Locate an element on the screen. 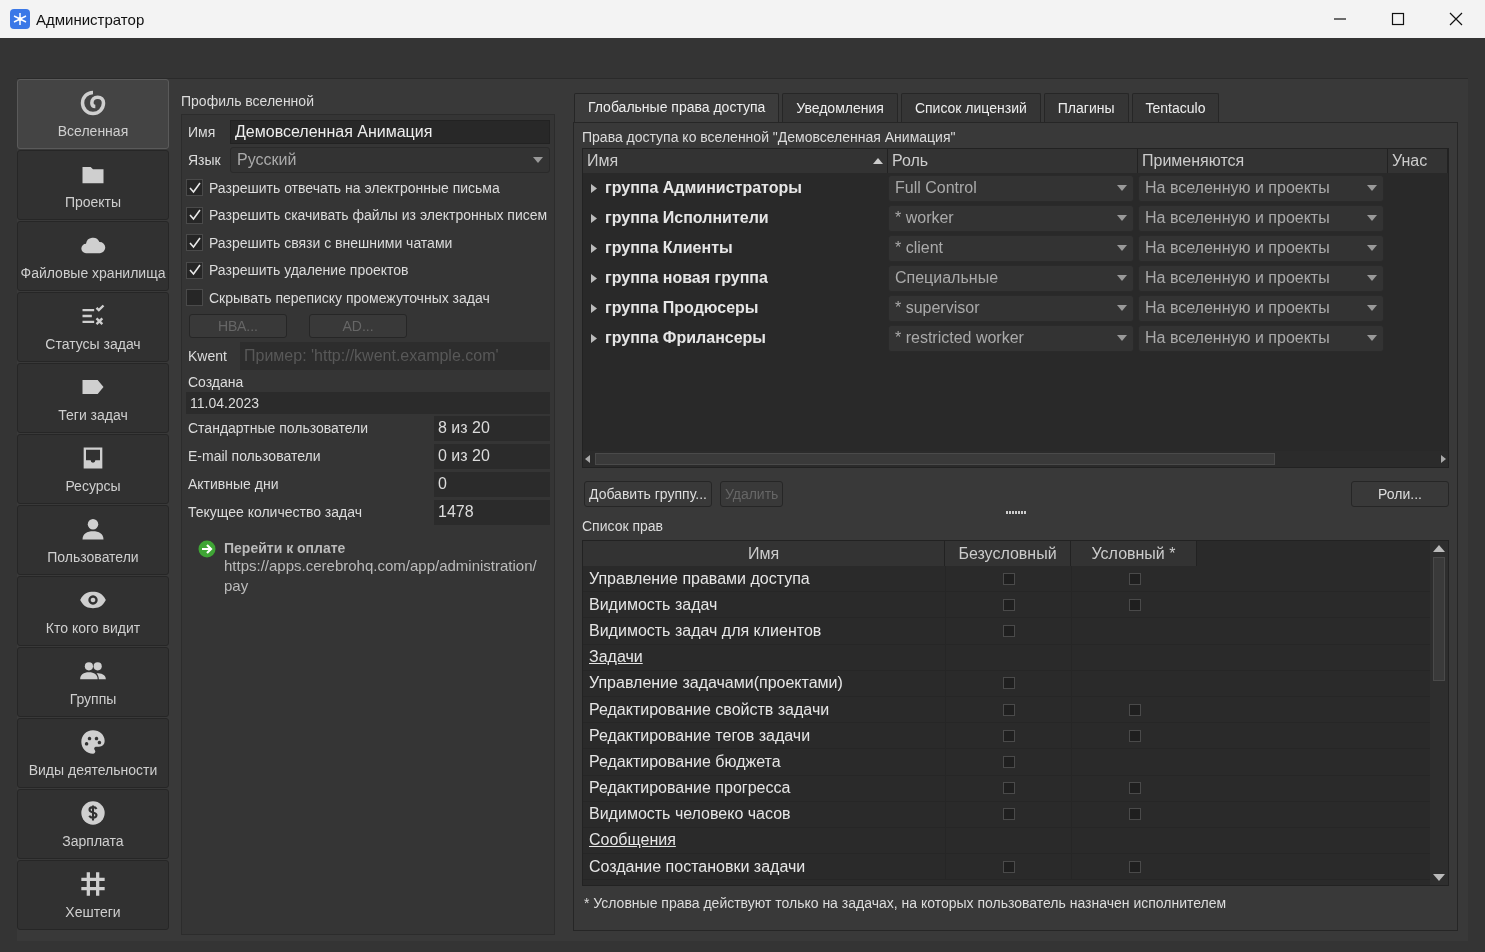 The width and height of the screenshot is (1485, 952). section-title: Права доступа ко вселенной "Демовселенная Анимация" is located at coordinates (769, 138).